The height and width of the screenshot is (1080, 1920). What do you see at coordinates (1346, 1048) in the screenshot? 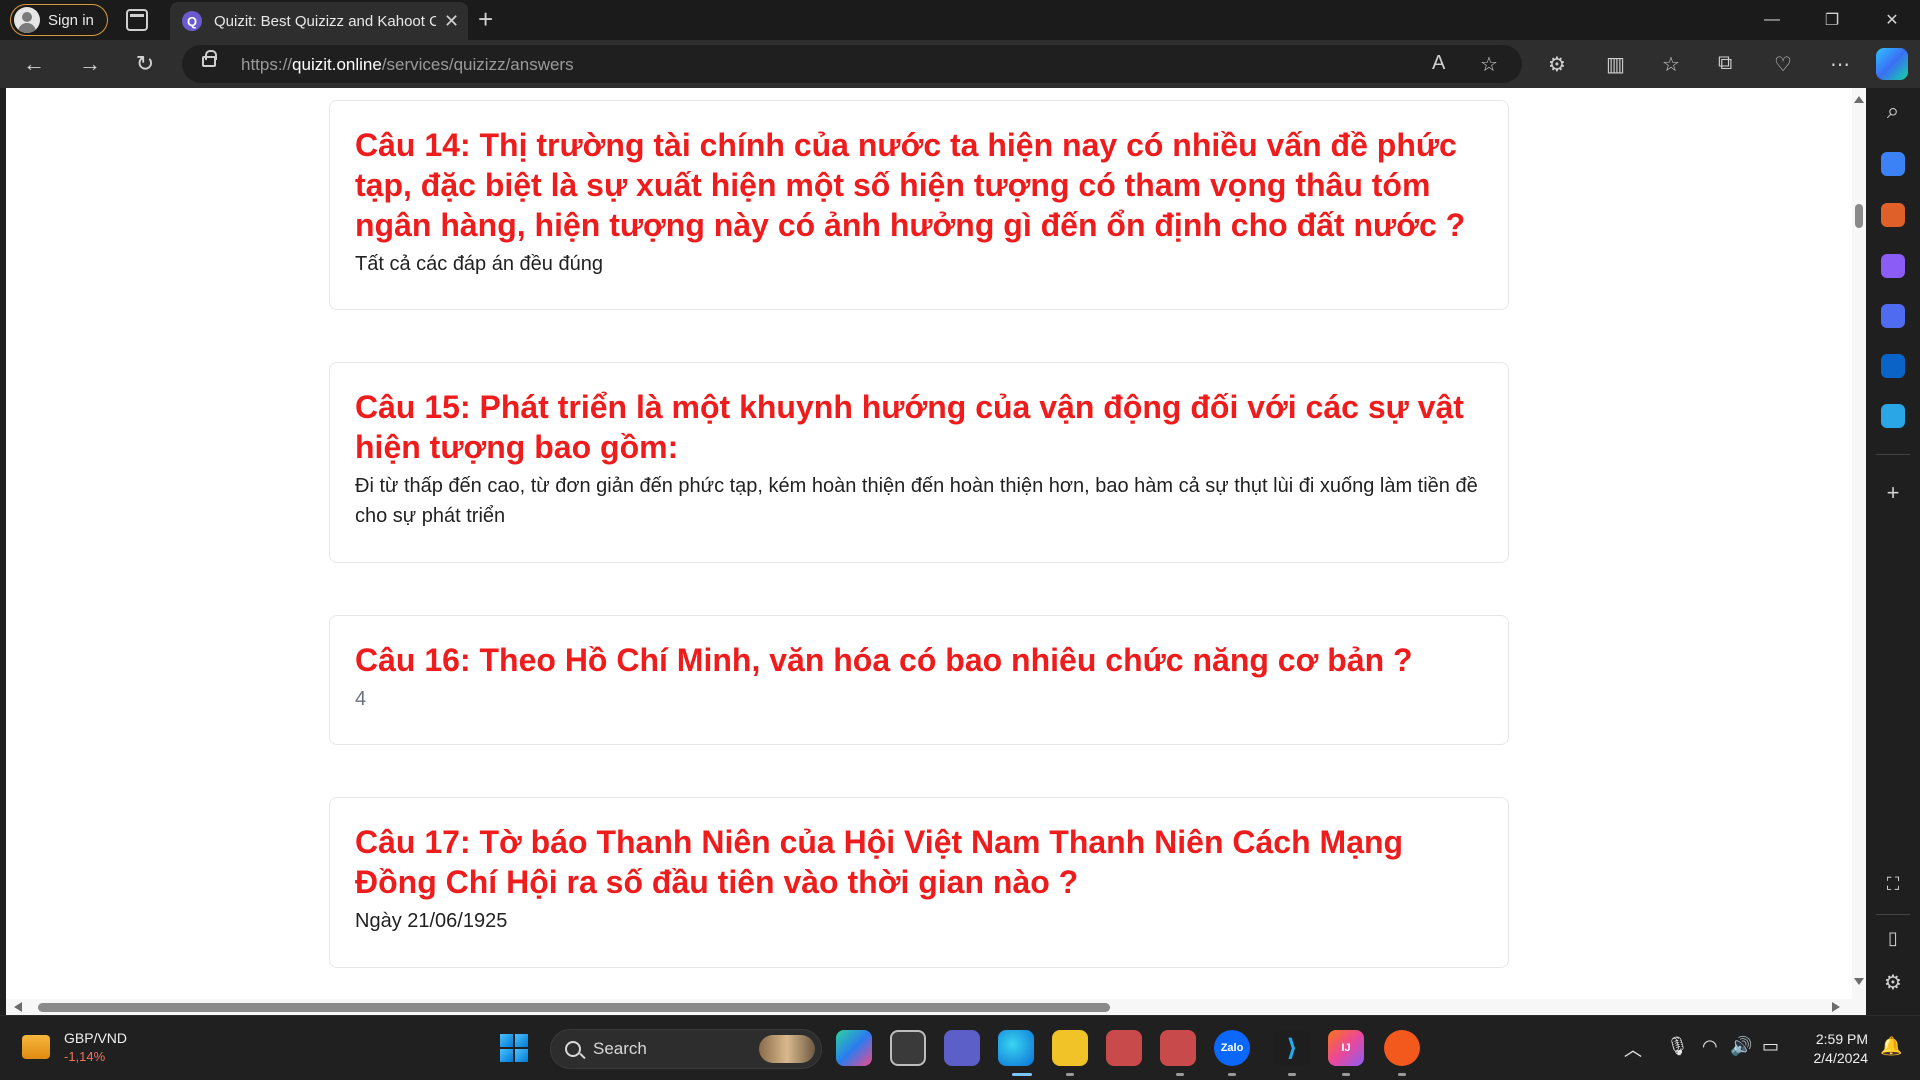
I see `intellij-icon: IJ` at bounding box center [1346, 1048].